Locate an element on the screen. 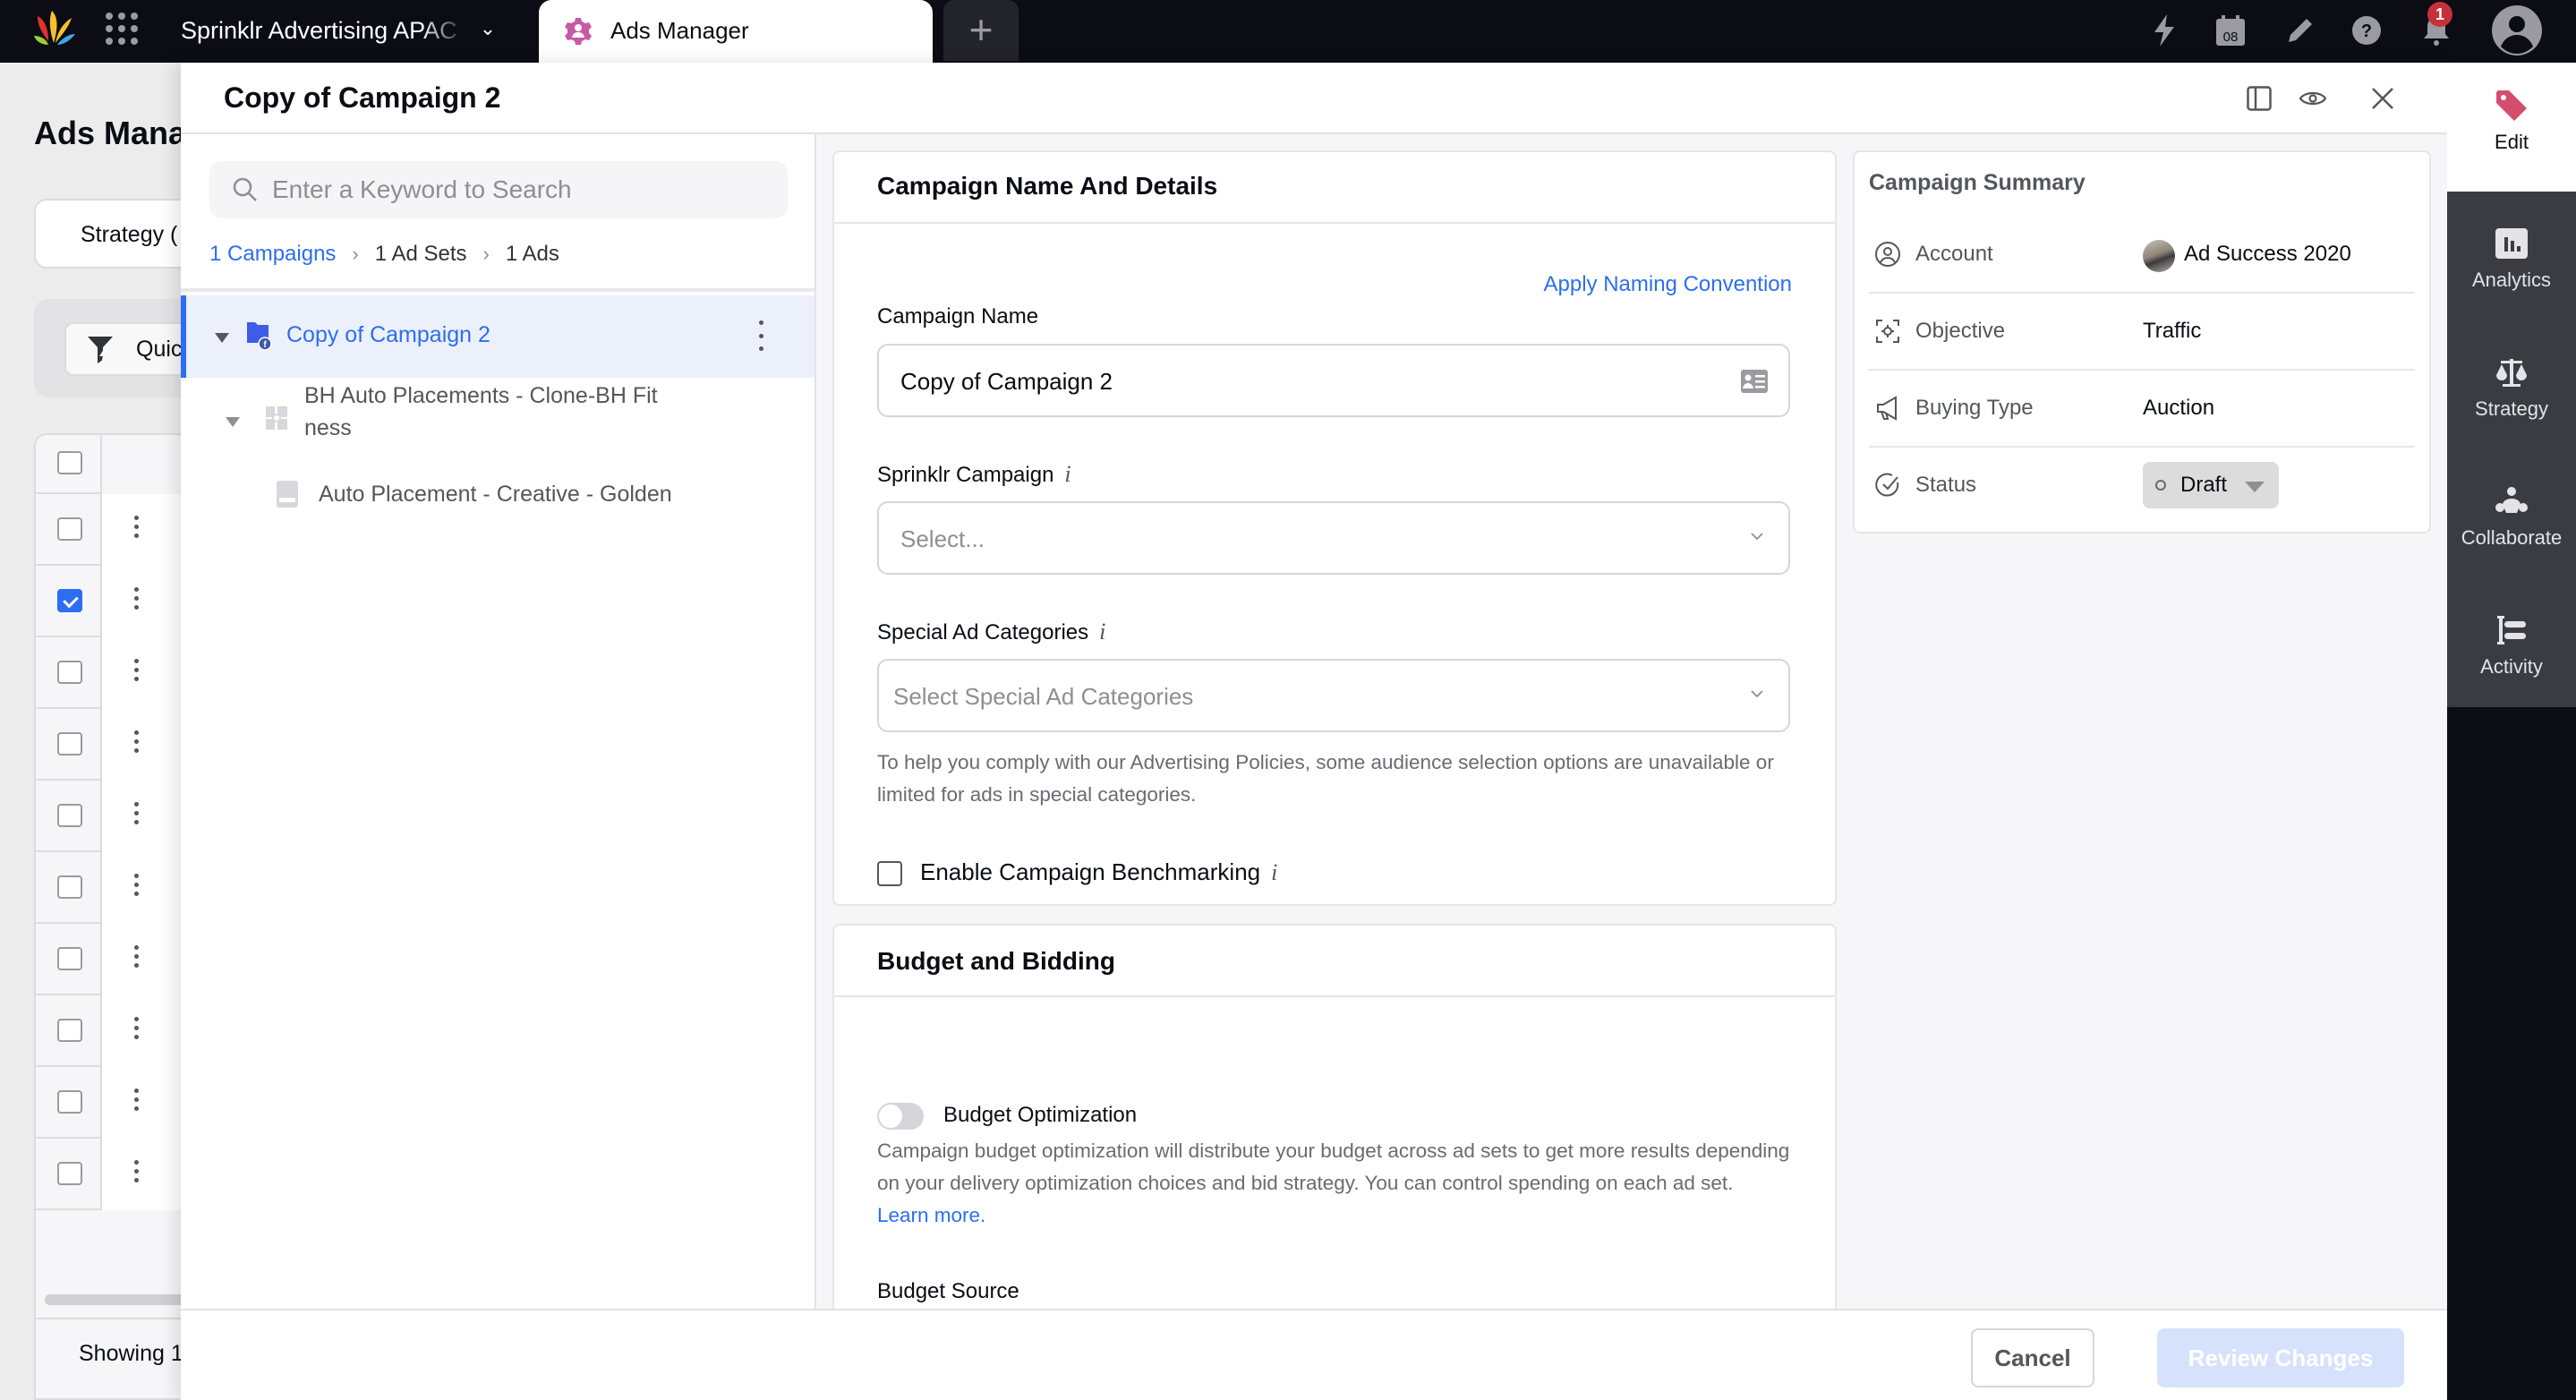  breadcrumb-ad-sets: 1 Ad Sets is located at coordinates (421, 255).